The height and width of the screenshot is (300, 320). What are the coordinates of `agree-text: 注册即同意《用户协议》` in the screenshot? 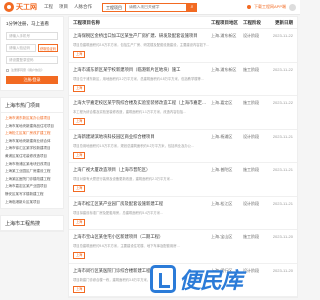 It's located at (28, 70).